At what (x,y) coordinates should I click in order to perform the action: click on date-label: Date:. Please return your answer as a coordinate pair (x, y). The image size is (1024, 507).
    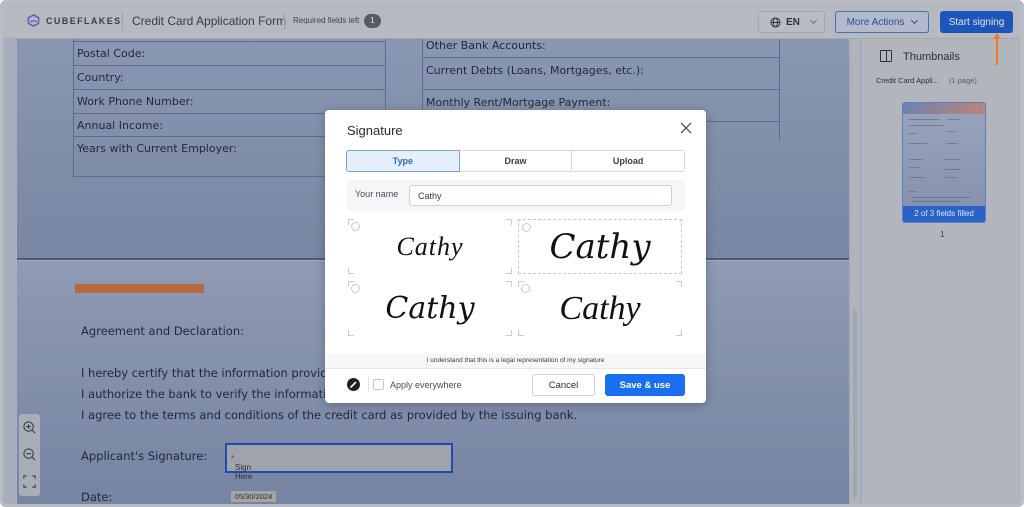
    Looking at the image, I should click on (97, 497).